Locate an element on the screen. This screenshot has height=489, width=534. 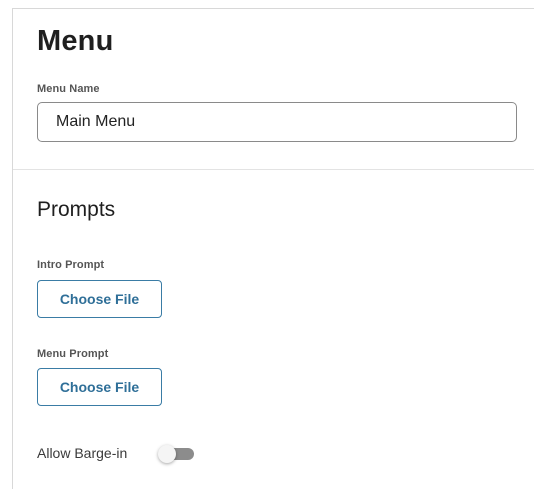
menu-prompt-label: Menu Prompt is located at coordinates (73, 354).